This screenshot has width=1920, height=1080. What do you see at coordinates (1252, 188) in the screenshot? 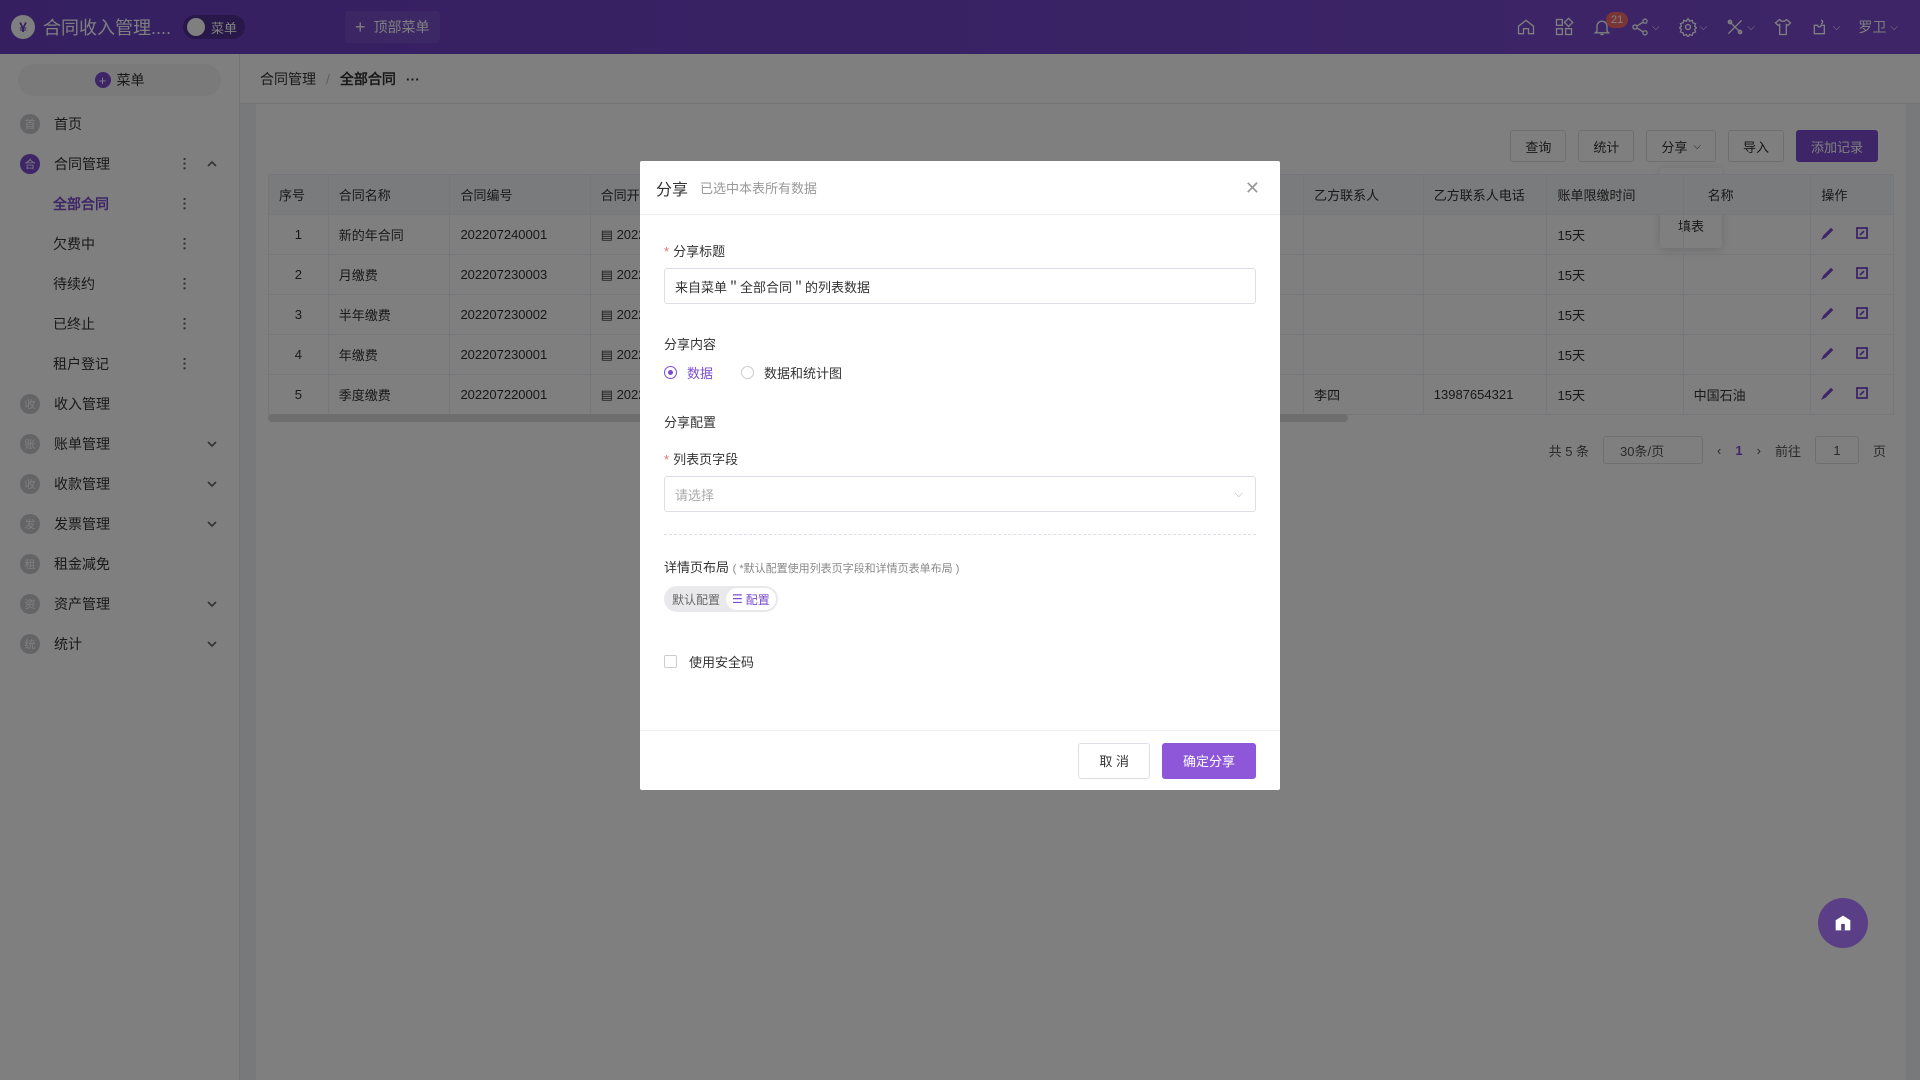
I see `close-icon: ✕` at bounding box center [1252, 188].